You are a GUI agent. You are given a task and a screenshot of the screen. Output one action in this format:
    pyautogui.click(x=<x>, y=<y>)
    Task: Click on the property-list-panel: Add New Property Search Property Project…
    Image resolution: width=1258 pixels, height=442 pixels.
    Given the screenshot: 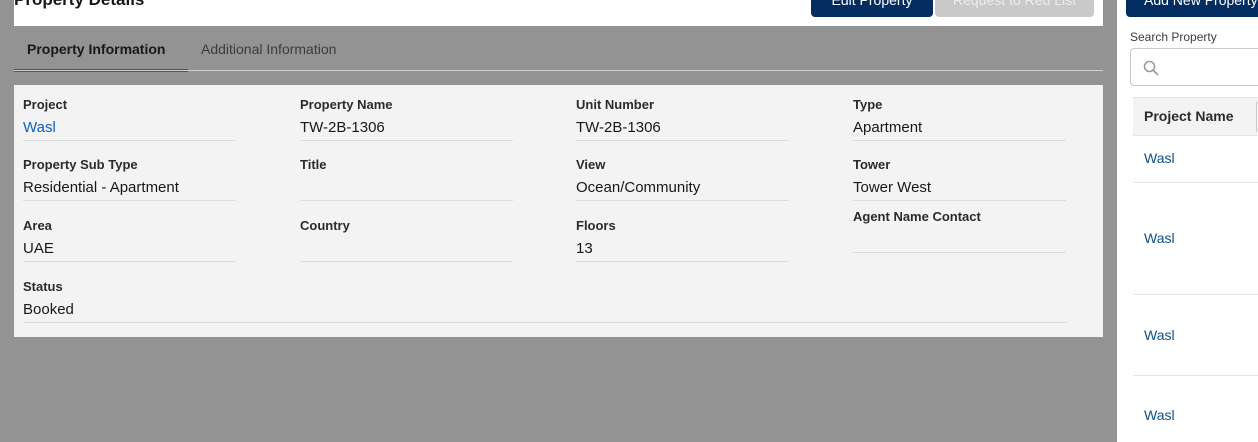 What is the action you would take?
    pyautogui.click(x=1187, y=221)
    